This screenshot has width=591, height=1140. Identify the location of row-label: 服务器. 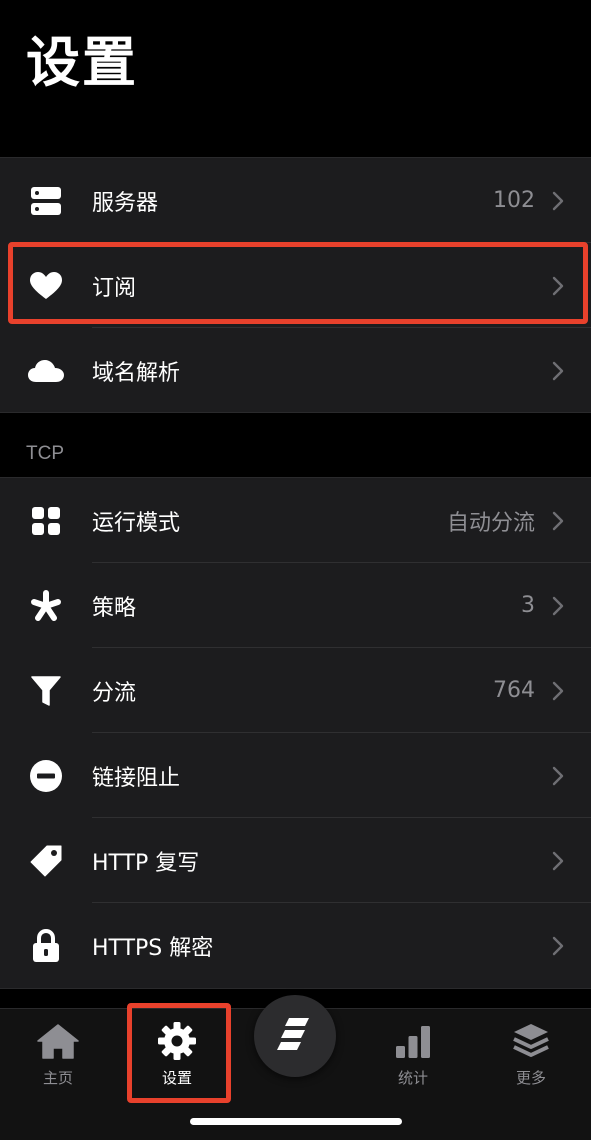
(125, 203).